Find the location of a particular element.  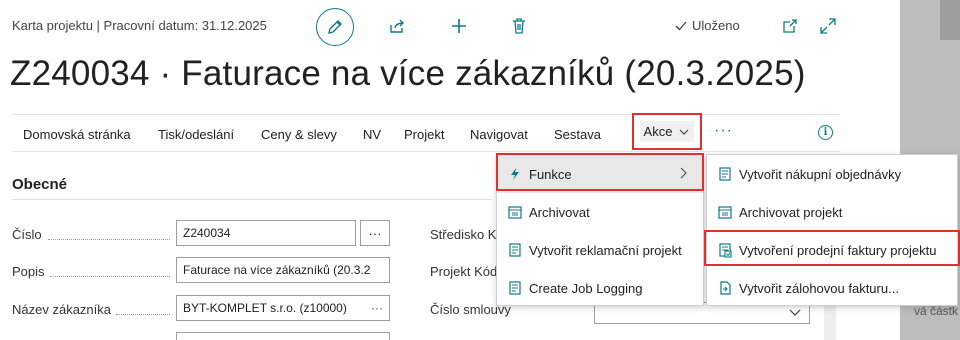

open-new-window-button is located at coordinates (790, 26).